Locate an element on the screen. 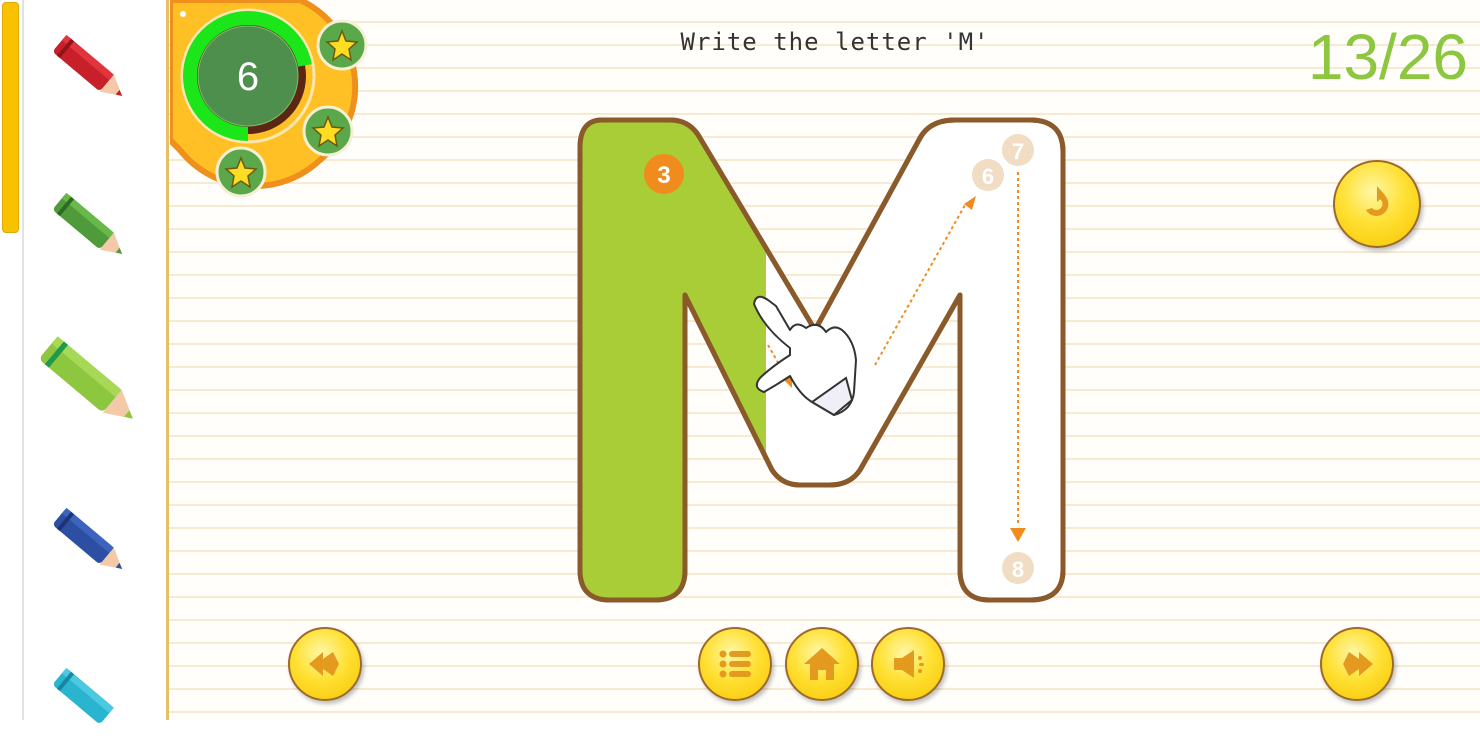  step-marker: 6 is located at coordinates (988, 175).